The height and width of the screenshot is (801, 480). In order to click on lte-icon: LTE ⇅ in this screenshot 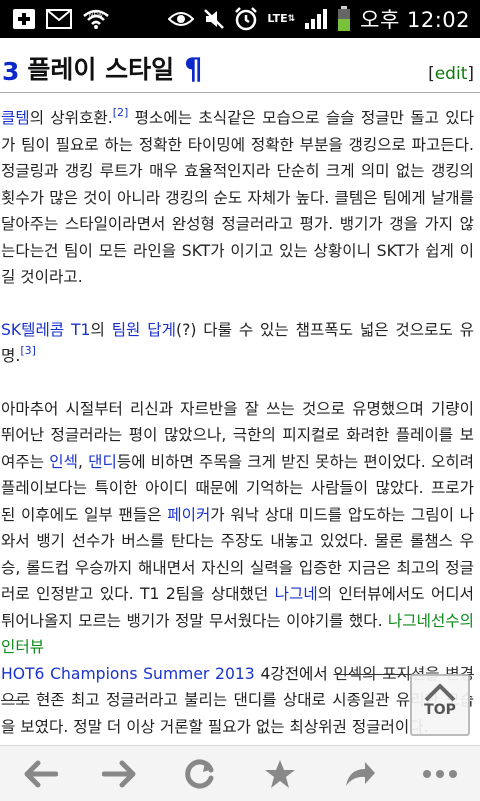, I will do `click(281, 18)`.